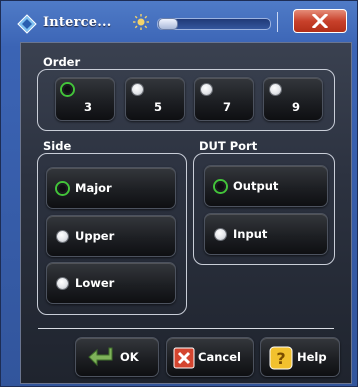 Image resolution: width=358 pixels, height=387 pixels. Describe the element at coordinates (100, 357) in the screenshot. I see `enter-arrow-icon` at that location.